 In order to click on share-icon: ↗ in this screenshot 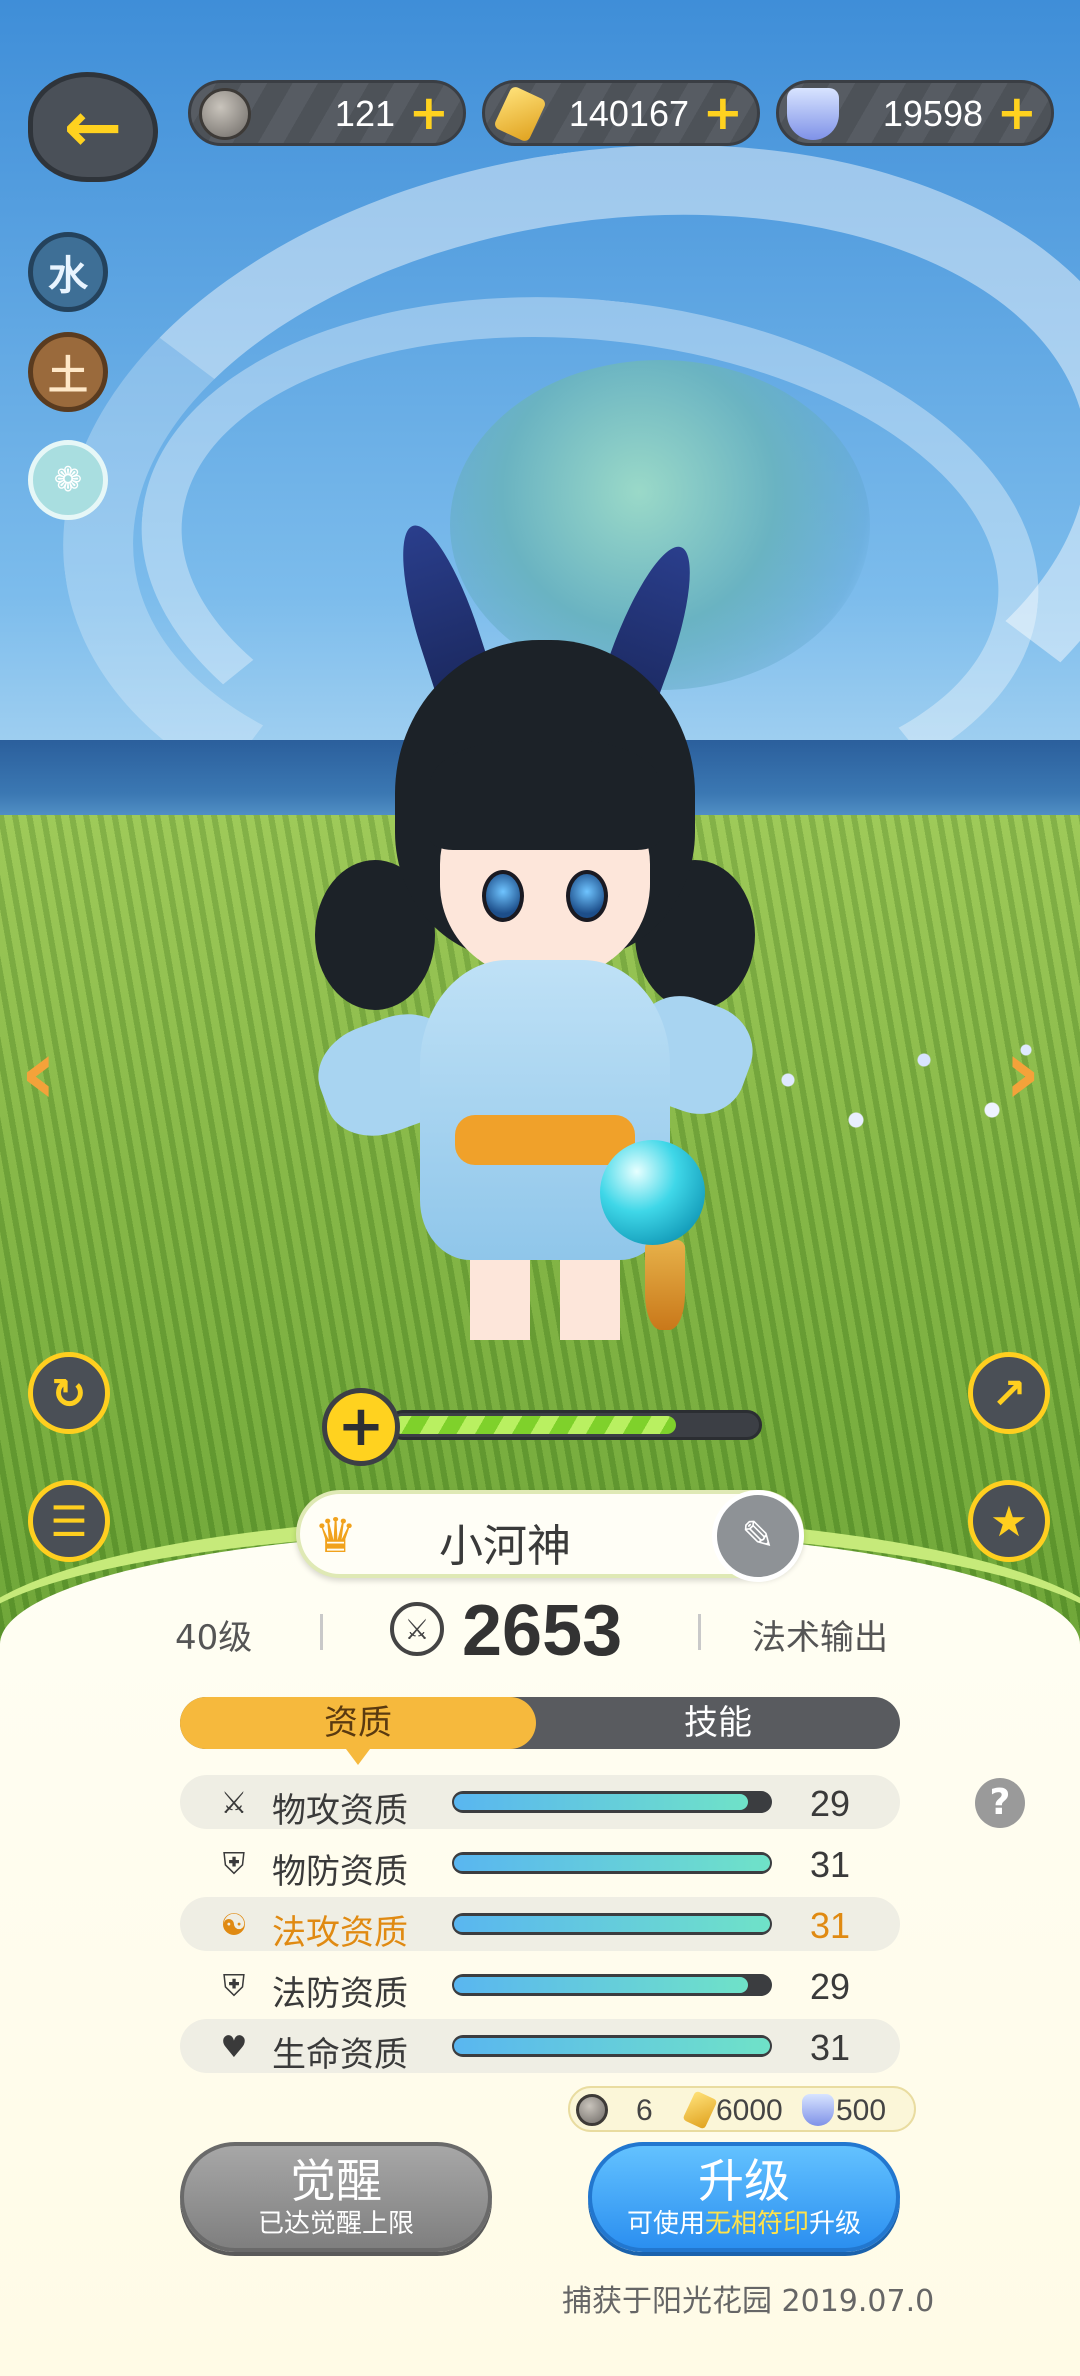, I will do `click(1009, 1393)`.